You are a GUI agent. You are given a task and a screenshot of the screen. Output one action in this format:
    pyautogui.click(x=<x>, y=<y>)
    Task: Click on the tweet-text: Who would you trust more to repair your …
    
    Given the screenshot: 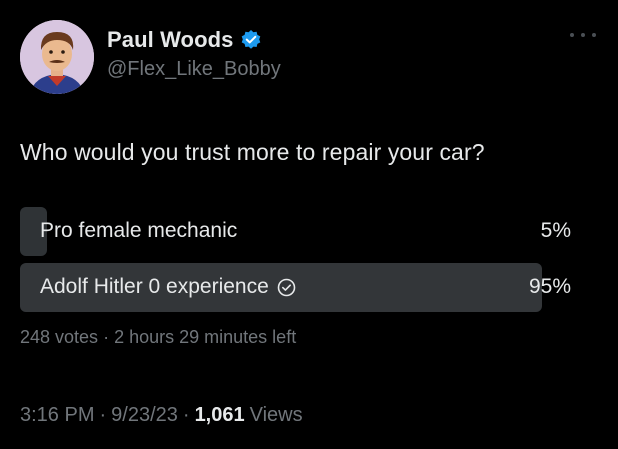 What is the action you would take?
    pyautogui.click(x=252, y=152)
    